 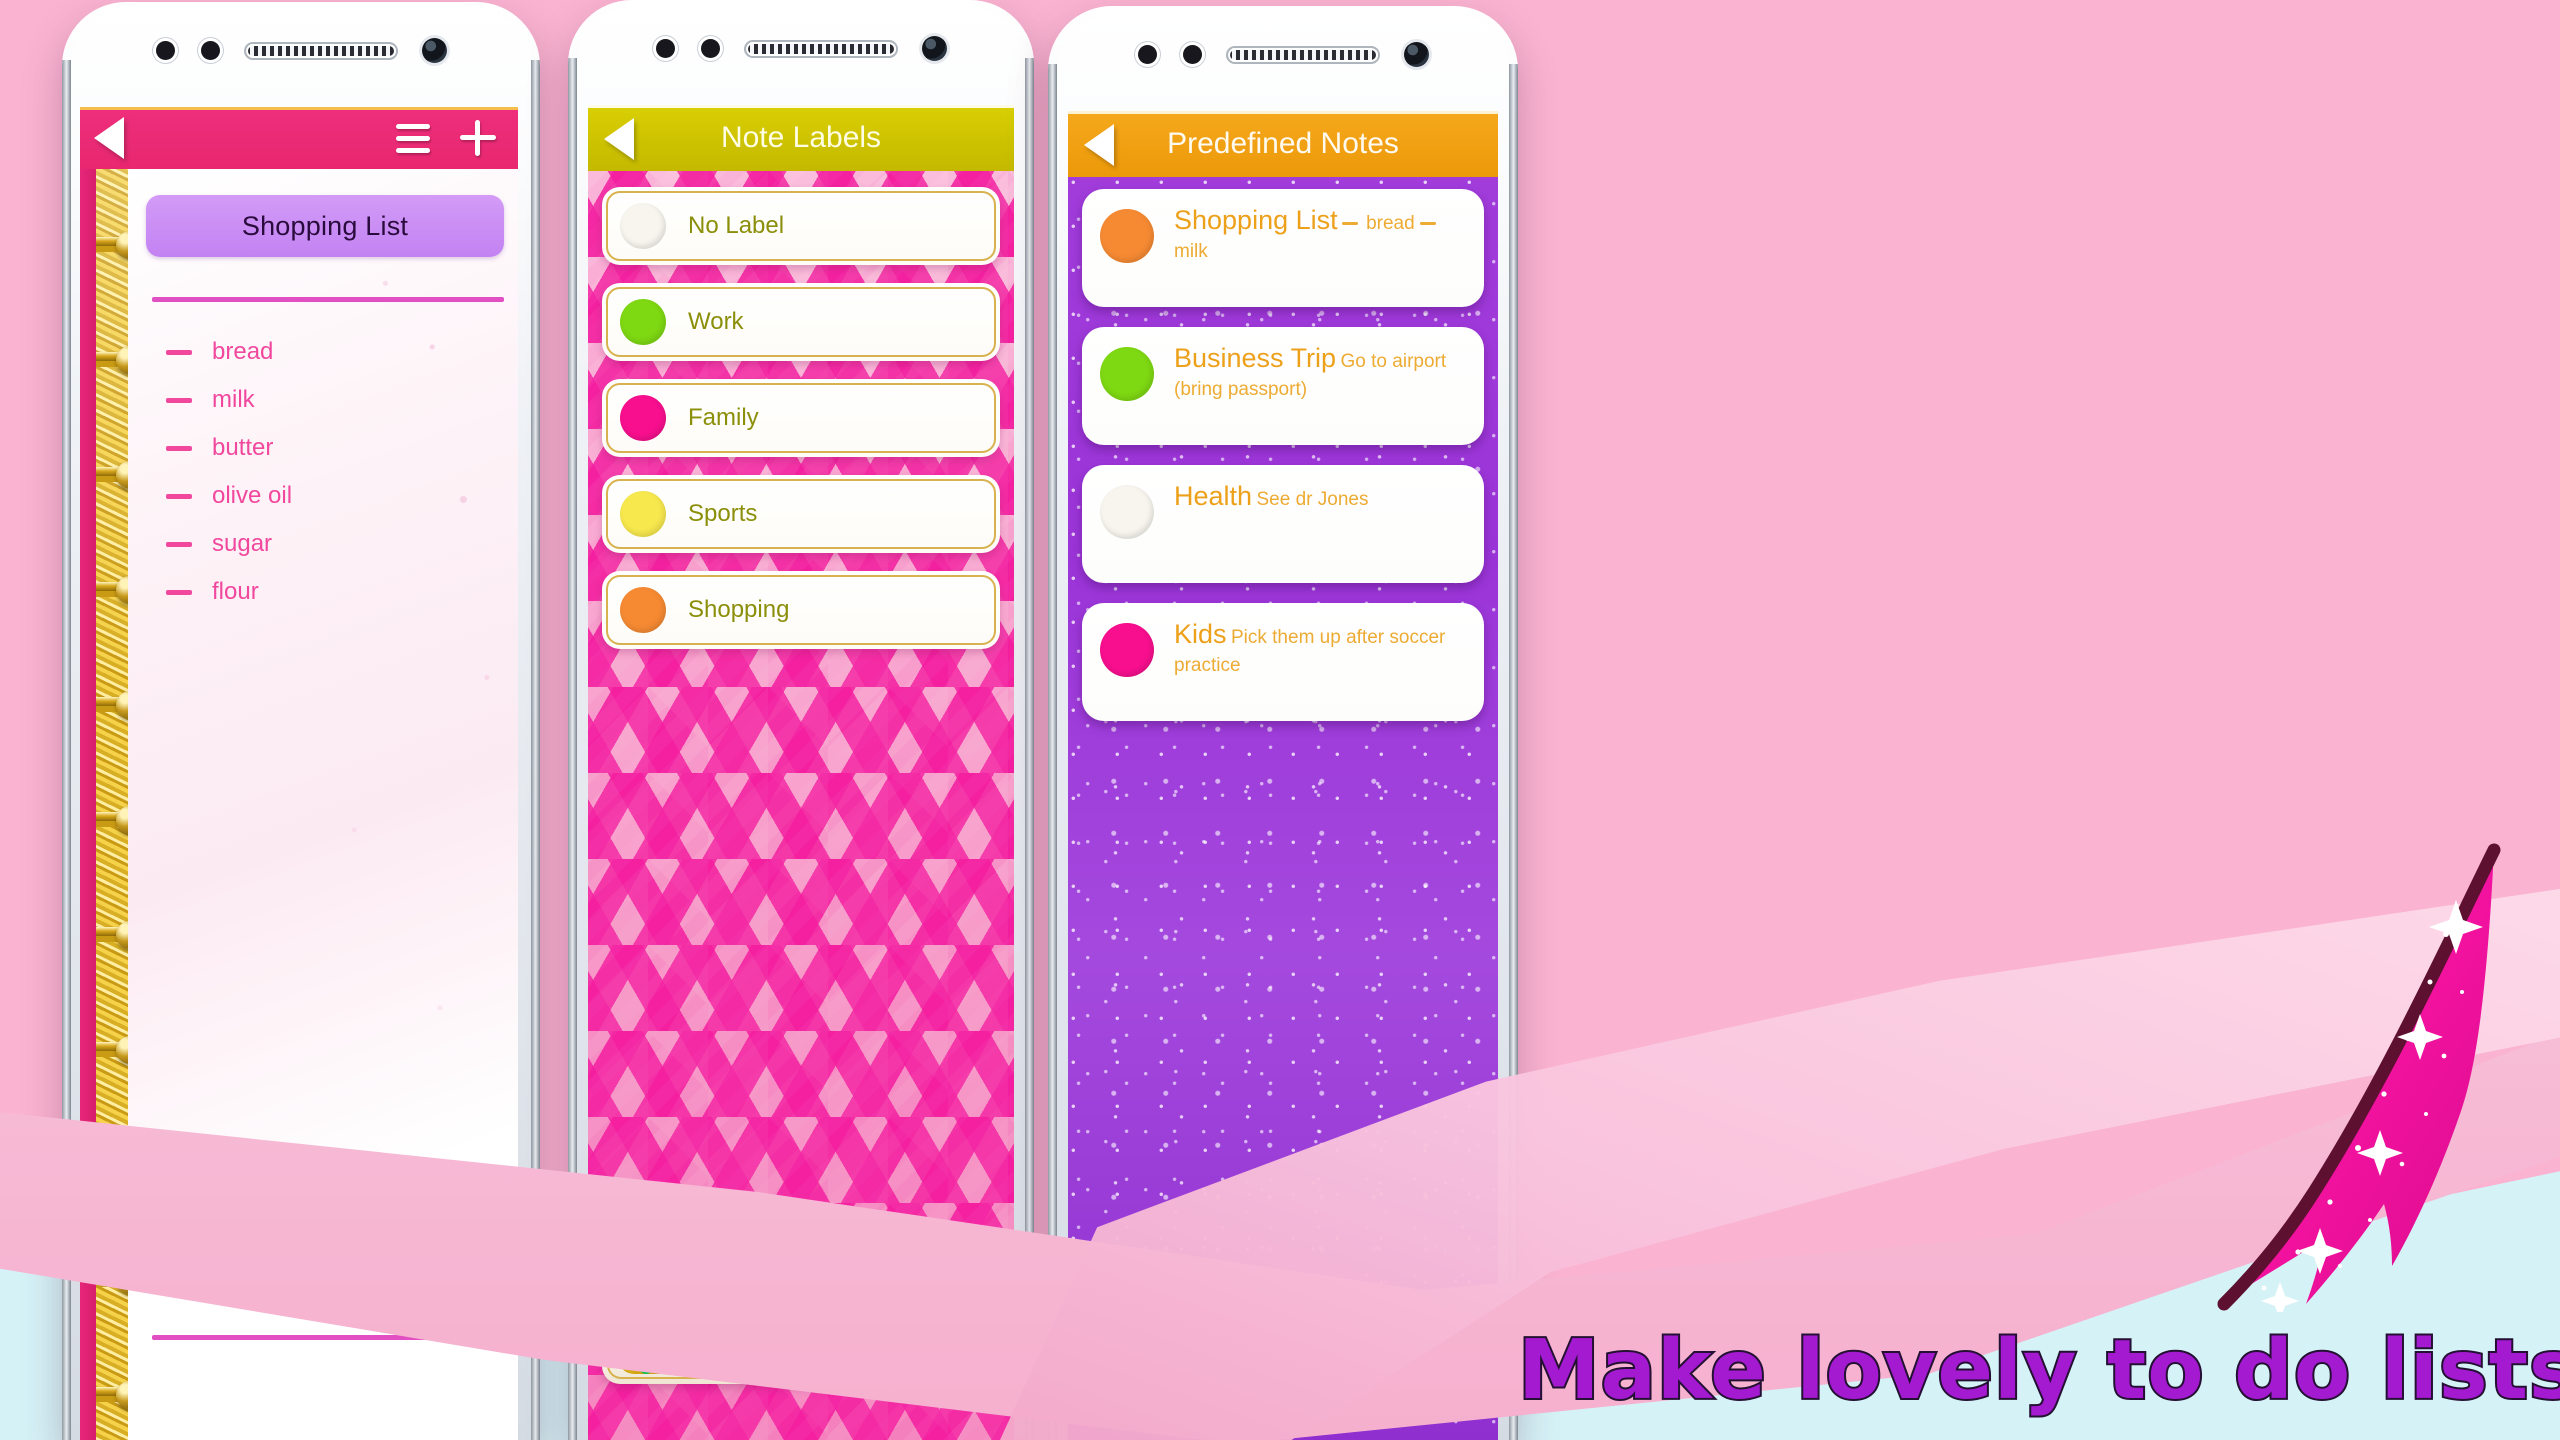 I want to click on plus-icon, so click(x=478, y=138).